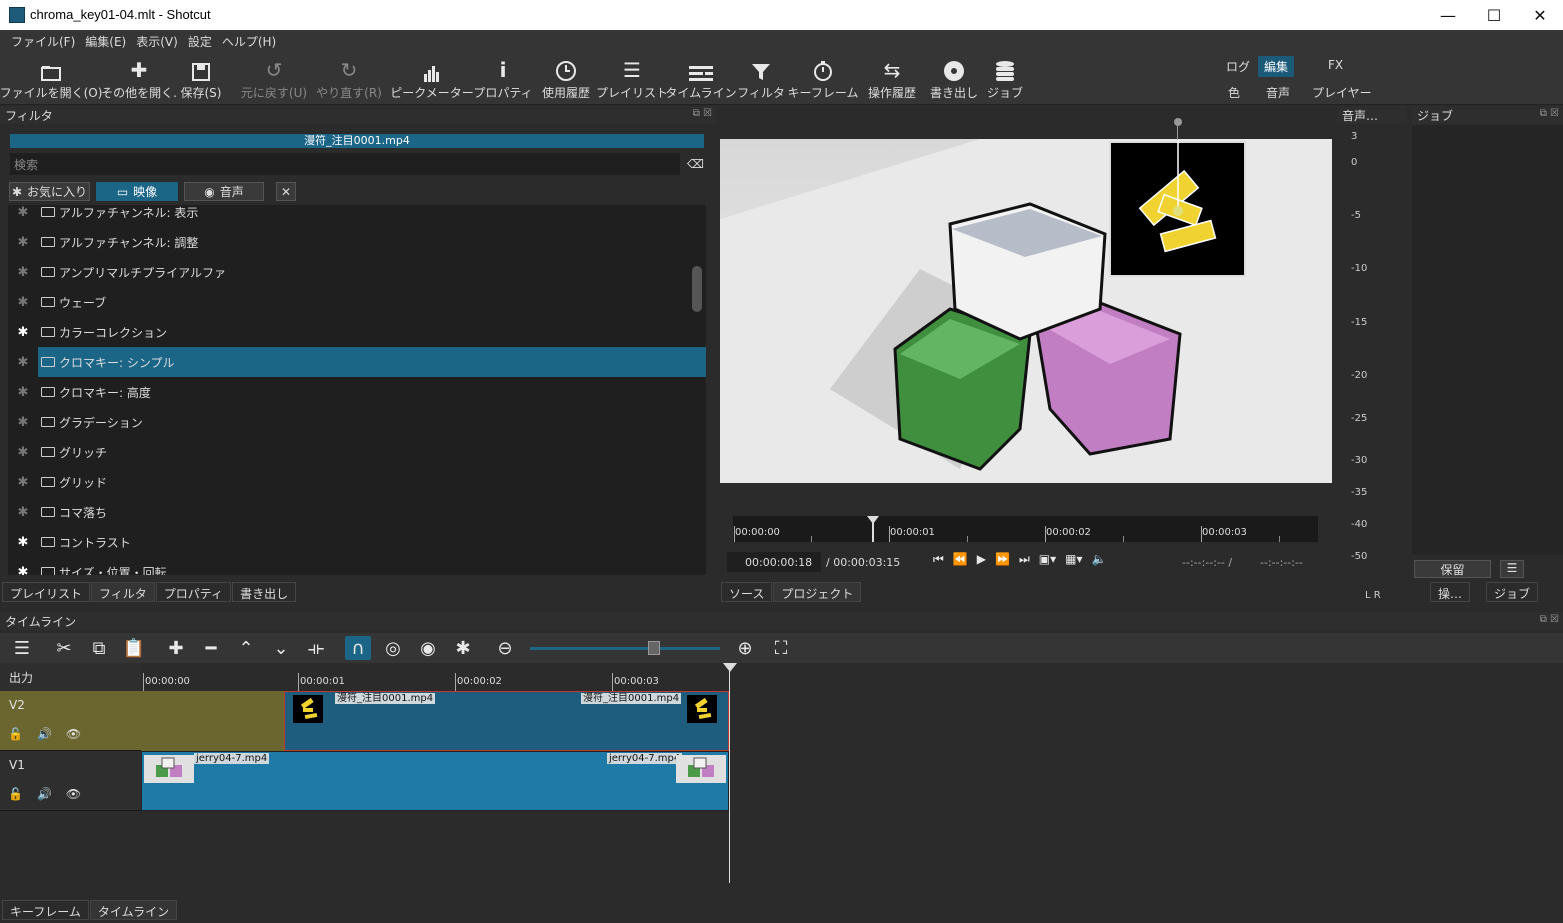 The width and height of the screenshot is (1563, 923). What do you see at coordinates (1026, 311) in the screenshot?
I see `video-preview` at bounding box center [1026, 311].